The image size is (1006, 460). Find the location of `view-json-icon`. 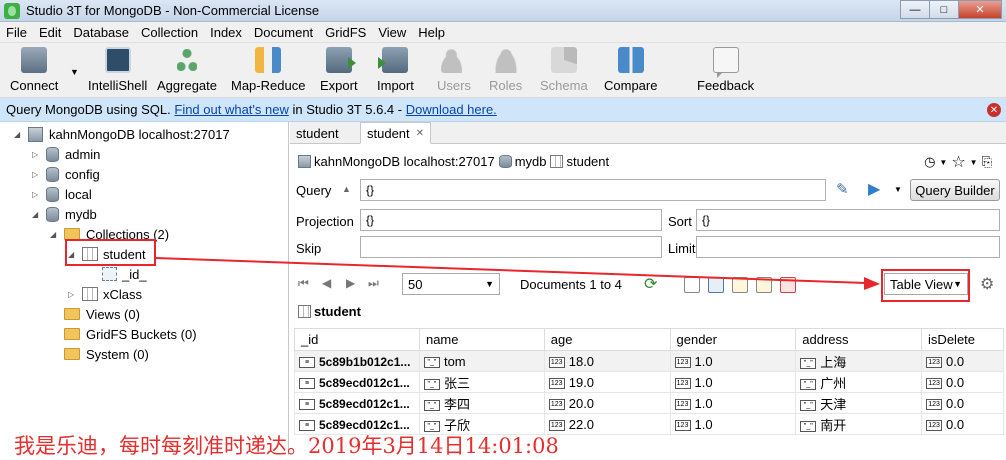

view-json-icon is located at coordinates (716, 285).